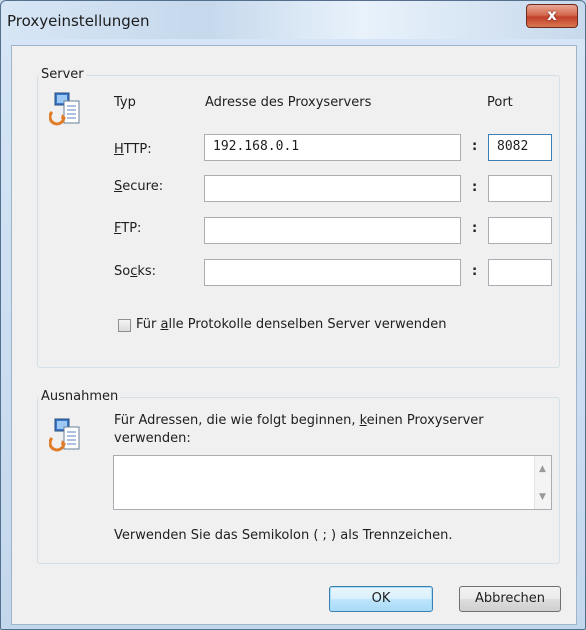 This screenshot has height=630, width=586. What do you see at coordinates (293, 20) in the screenshot?
I see `title-bar: Proxyeinstellungen x` at bounding box center [293, 20].